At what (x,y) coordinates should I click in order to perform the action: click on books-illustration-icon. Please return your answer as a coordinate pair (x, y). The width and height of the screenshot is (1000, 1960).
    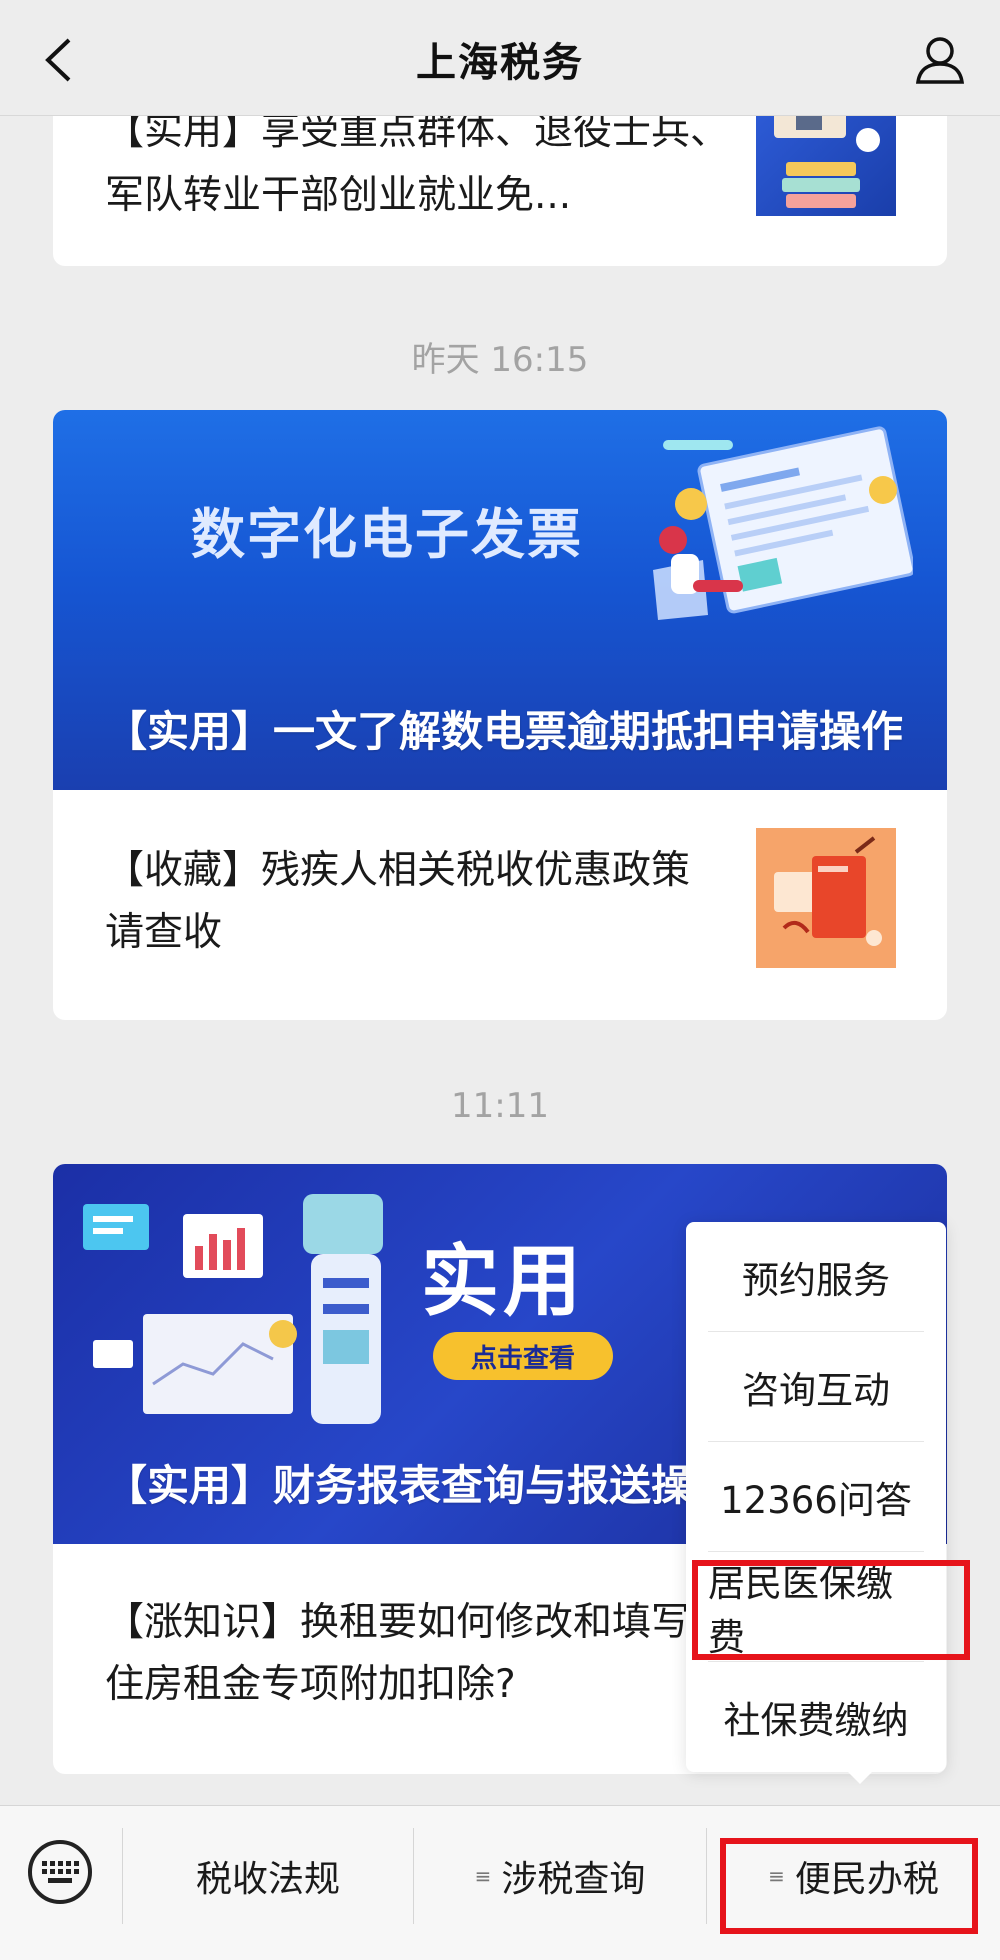
    Looking at the image, I should click on (827, 159).